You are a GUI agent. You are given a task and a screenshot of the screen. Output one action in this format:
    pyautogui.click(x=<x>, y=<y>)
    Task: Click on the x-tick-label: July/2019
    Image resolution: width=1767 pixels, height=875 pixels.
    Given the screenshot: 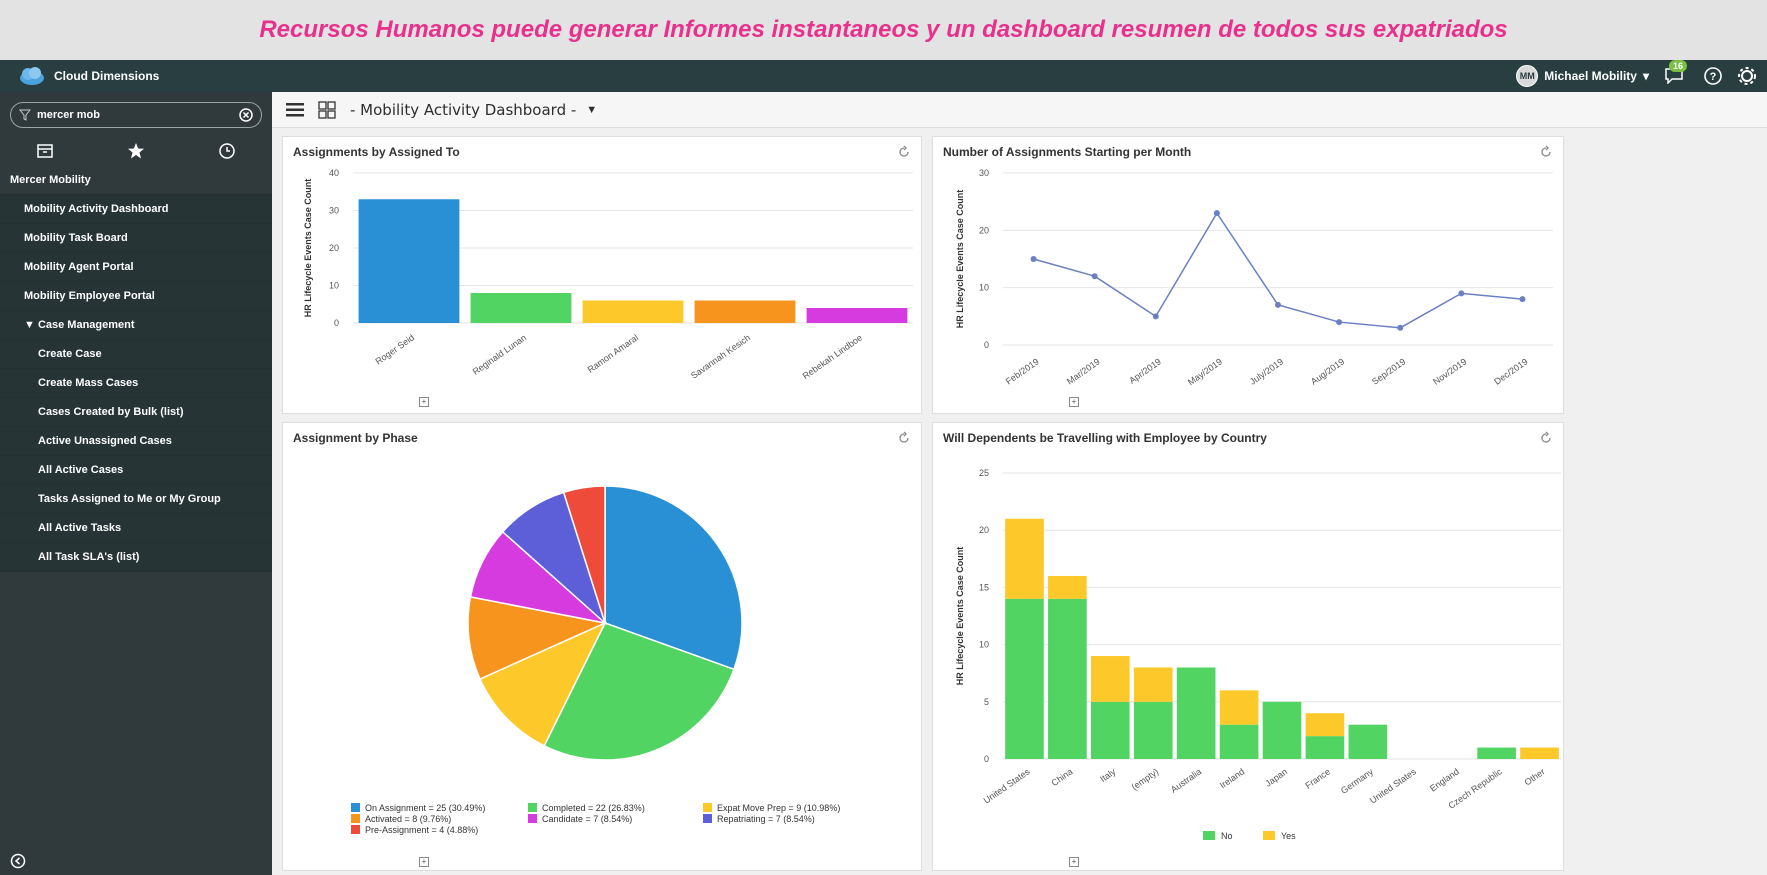 What is the action you would take?
    pyautogui.click(x=1266, y=371)
    